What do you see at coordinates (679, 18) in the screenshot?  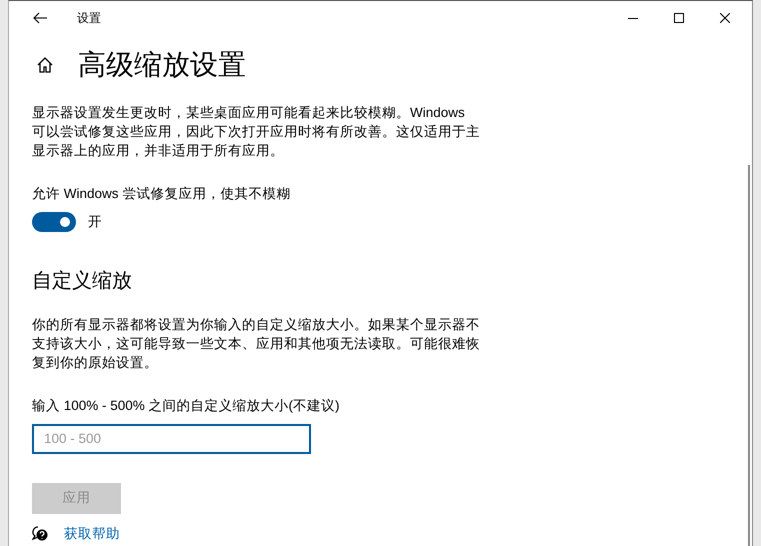 I see `maximize-icon` at bounding box center [679, 18].